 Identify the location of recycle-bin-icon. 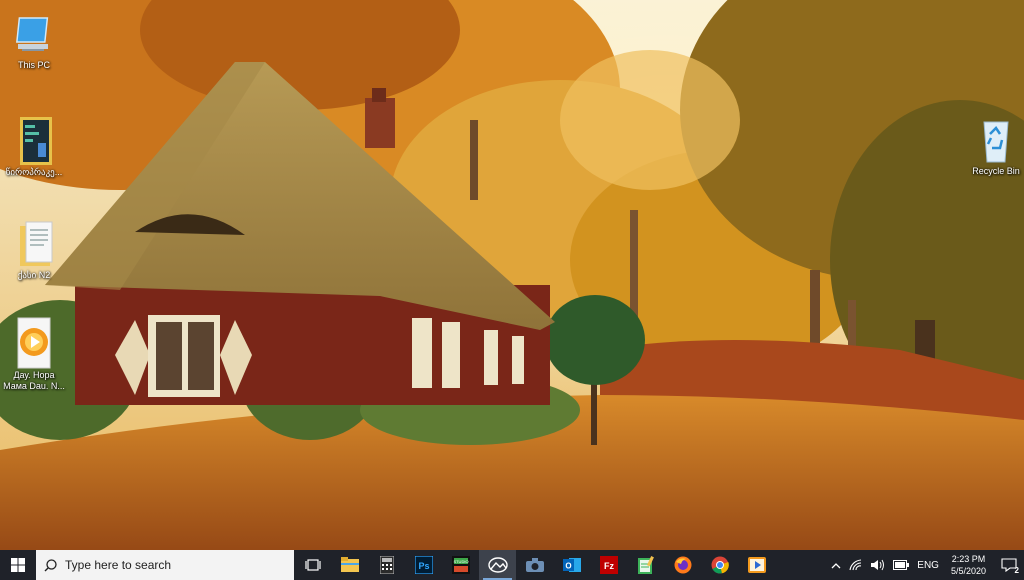
(996, 140).